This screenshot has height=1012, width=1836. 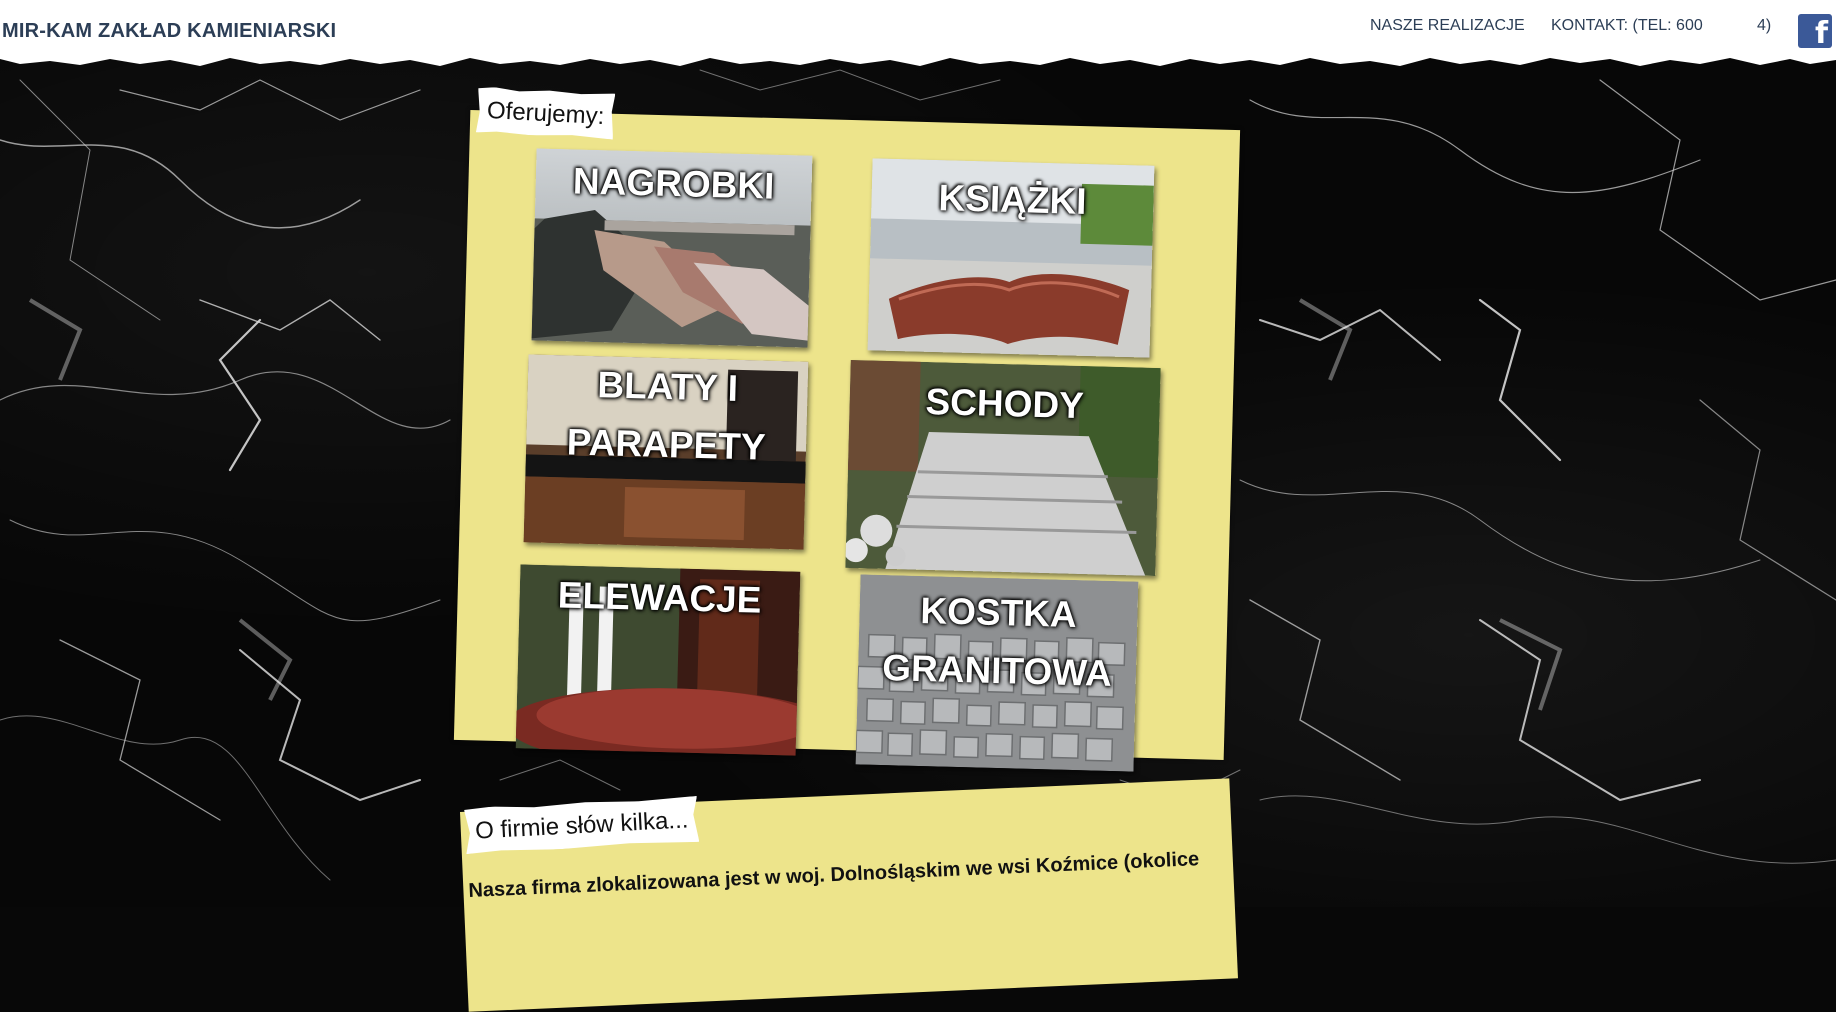 I want to click on tile-blaty: BLATY I PARAPETY, so click(x=666, y=452).